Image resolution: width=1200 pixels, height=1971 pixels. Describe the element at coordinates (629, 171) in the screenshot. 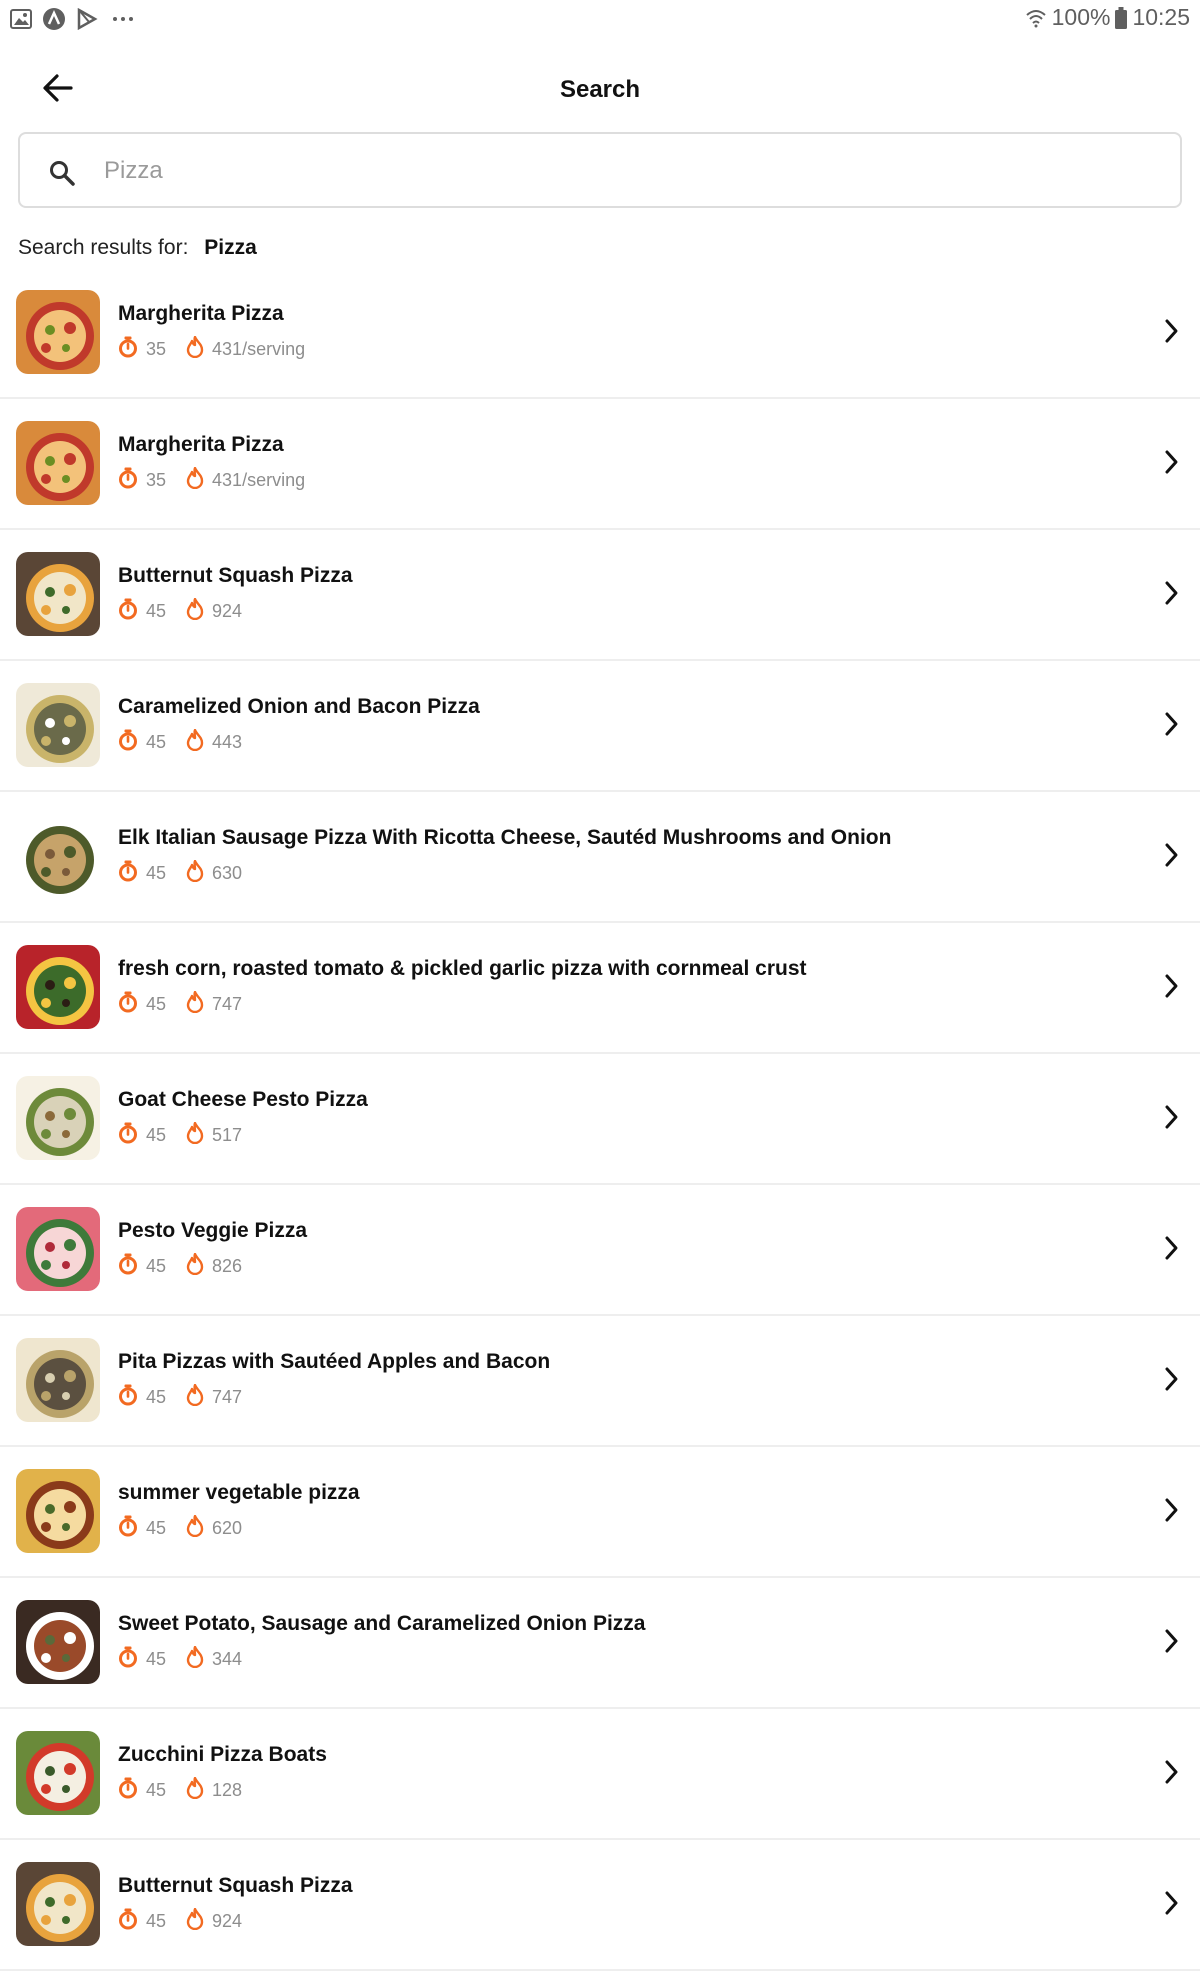

I see `search-input` at that location.